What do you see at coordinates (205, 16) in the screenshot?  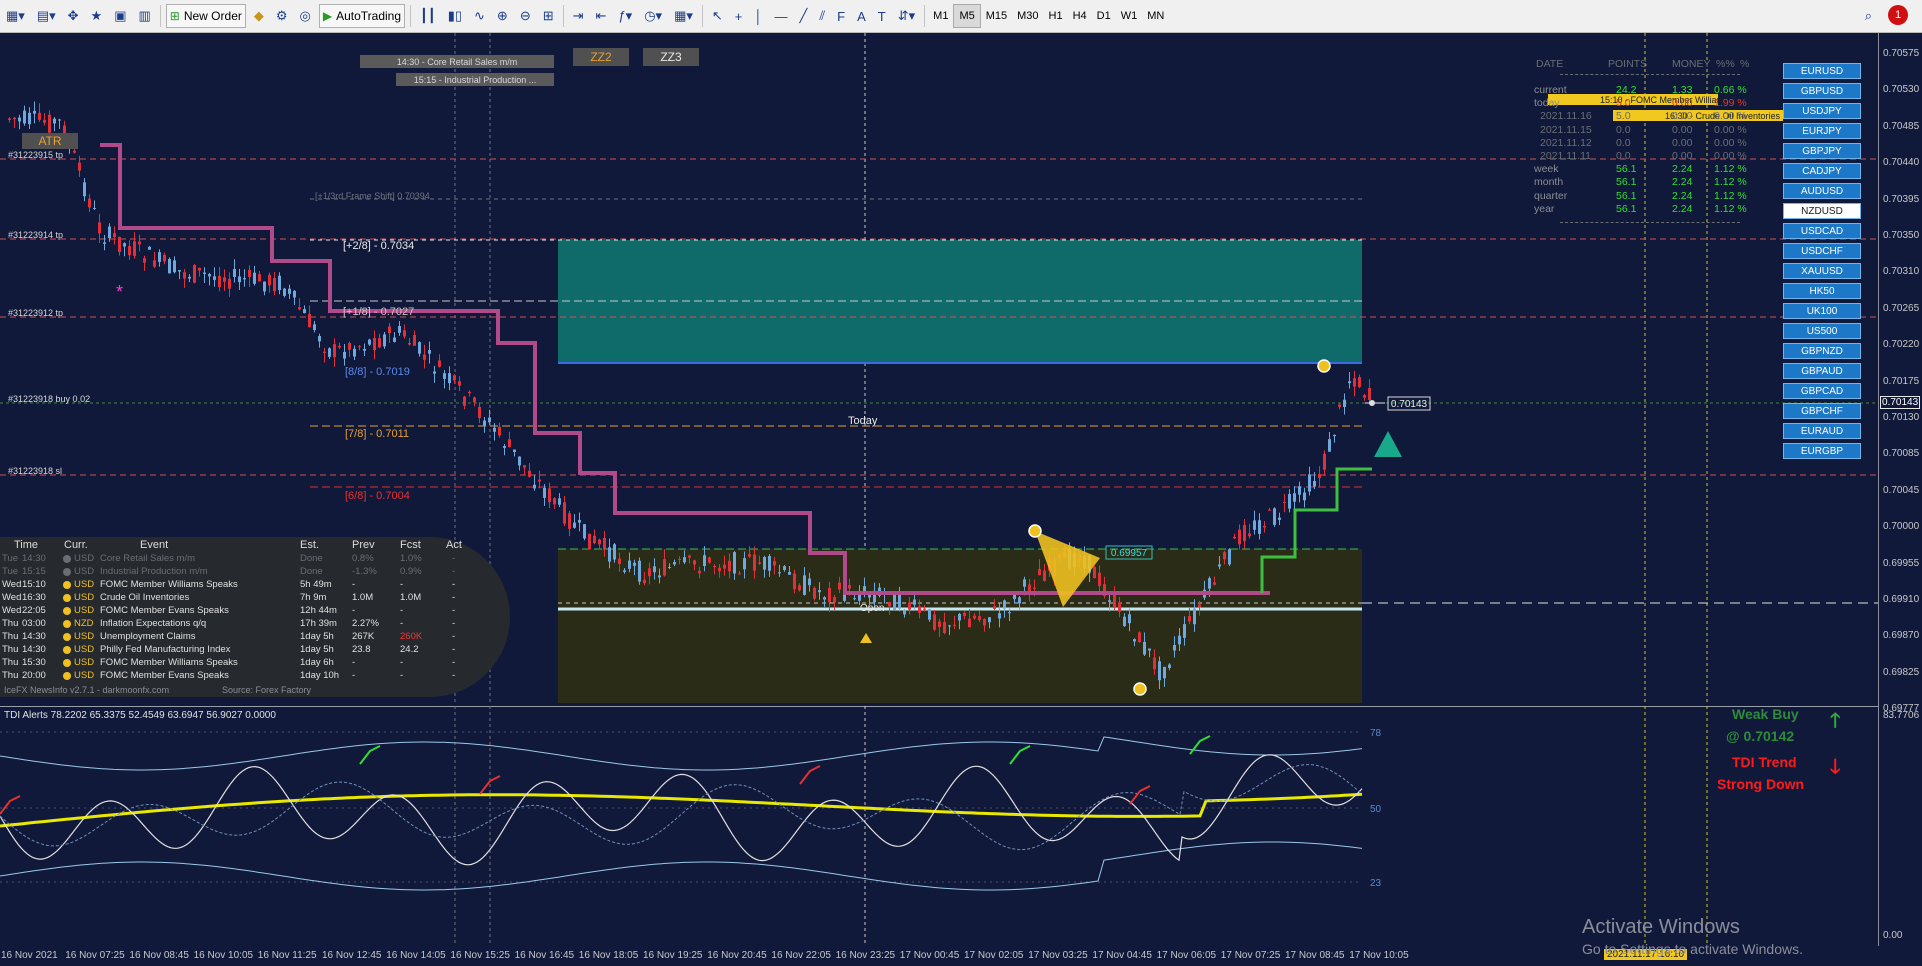 I see `new-order-button: ⊞ New Order` at bounding box center [205, 16].